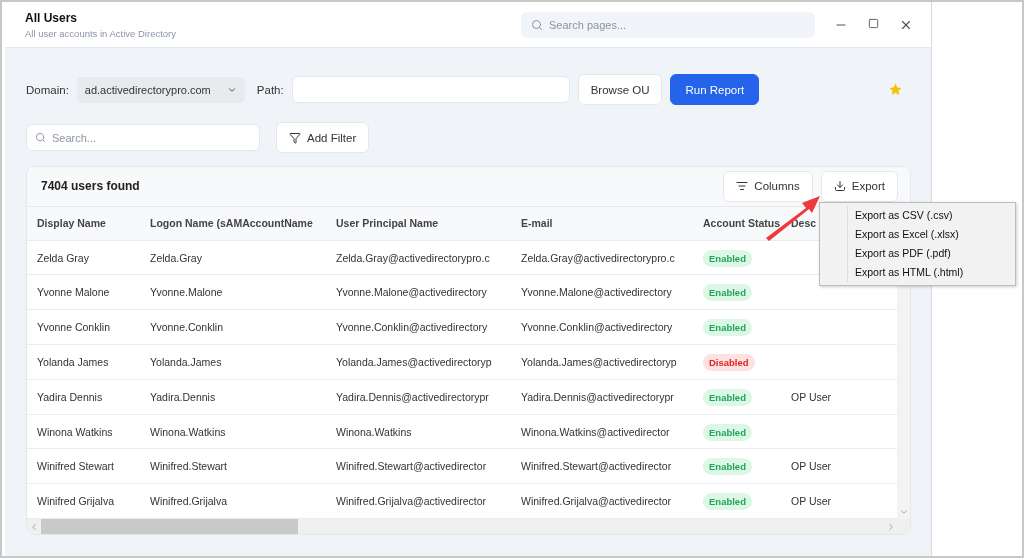  I want to click on chevron-right-icon, so click(891, 526).